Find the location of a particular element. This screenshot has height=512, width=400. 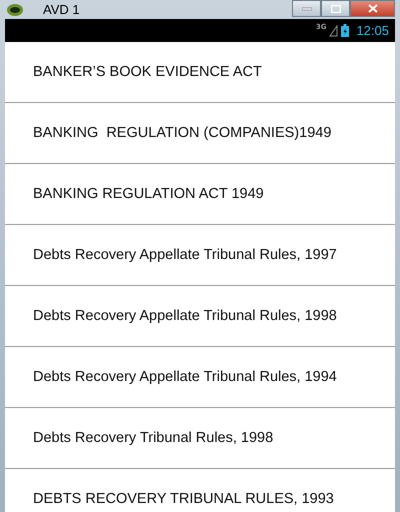

list-item: Debts Recovery Appellate Tribunal Rules, 1994 is located at coordinates (200, 377).